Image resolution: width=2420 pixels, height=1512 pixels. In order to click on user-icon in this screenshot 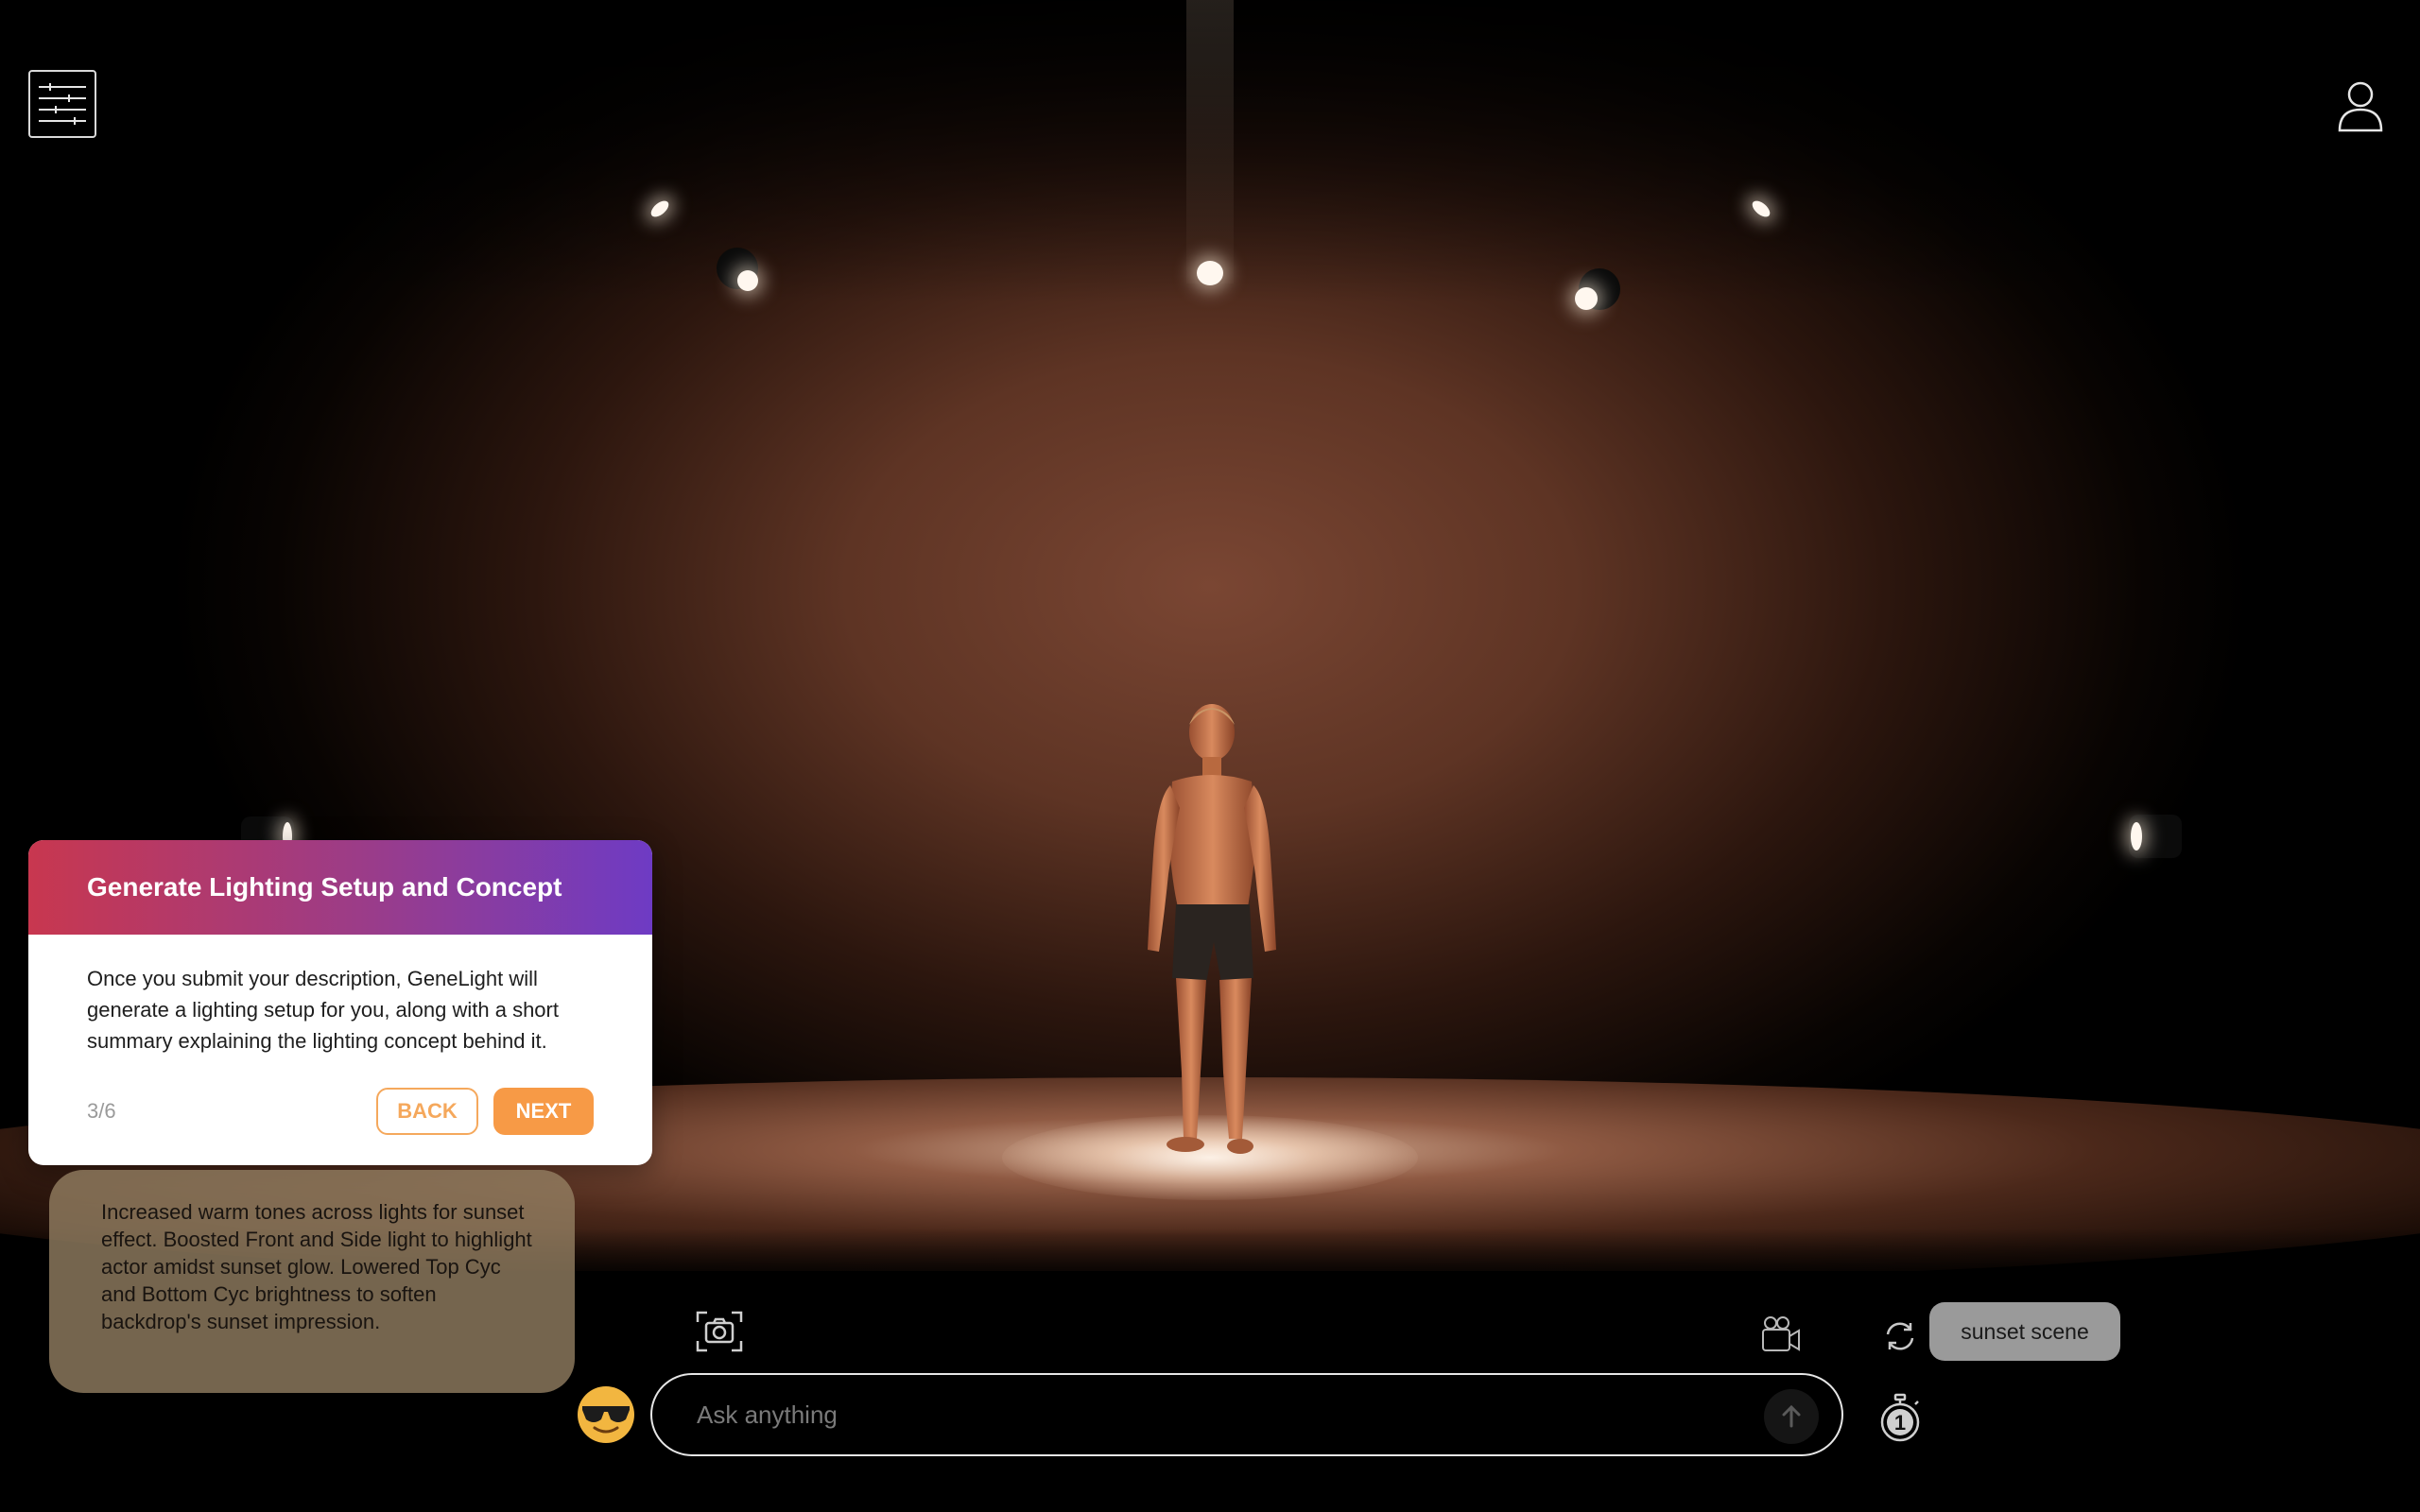, I will do `click(2360, 106)`.